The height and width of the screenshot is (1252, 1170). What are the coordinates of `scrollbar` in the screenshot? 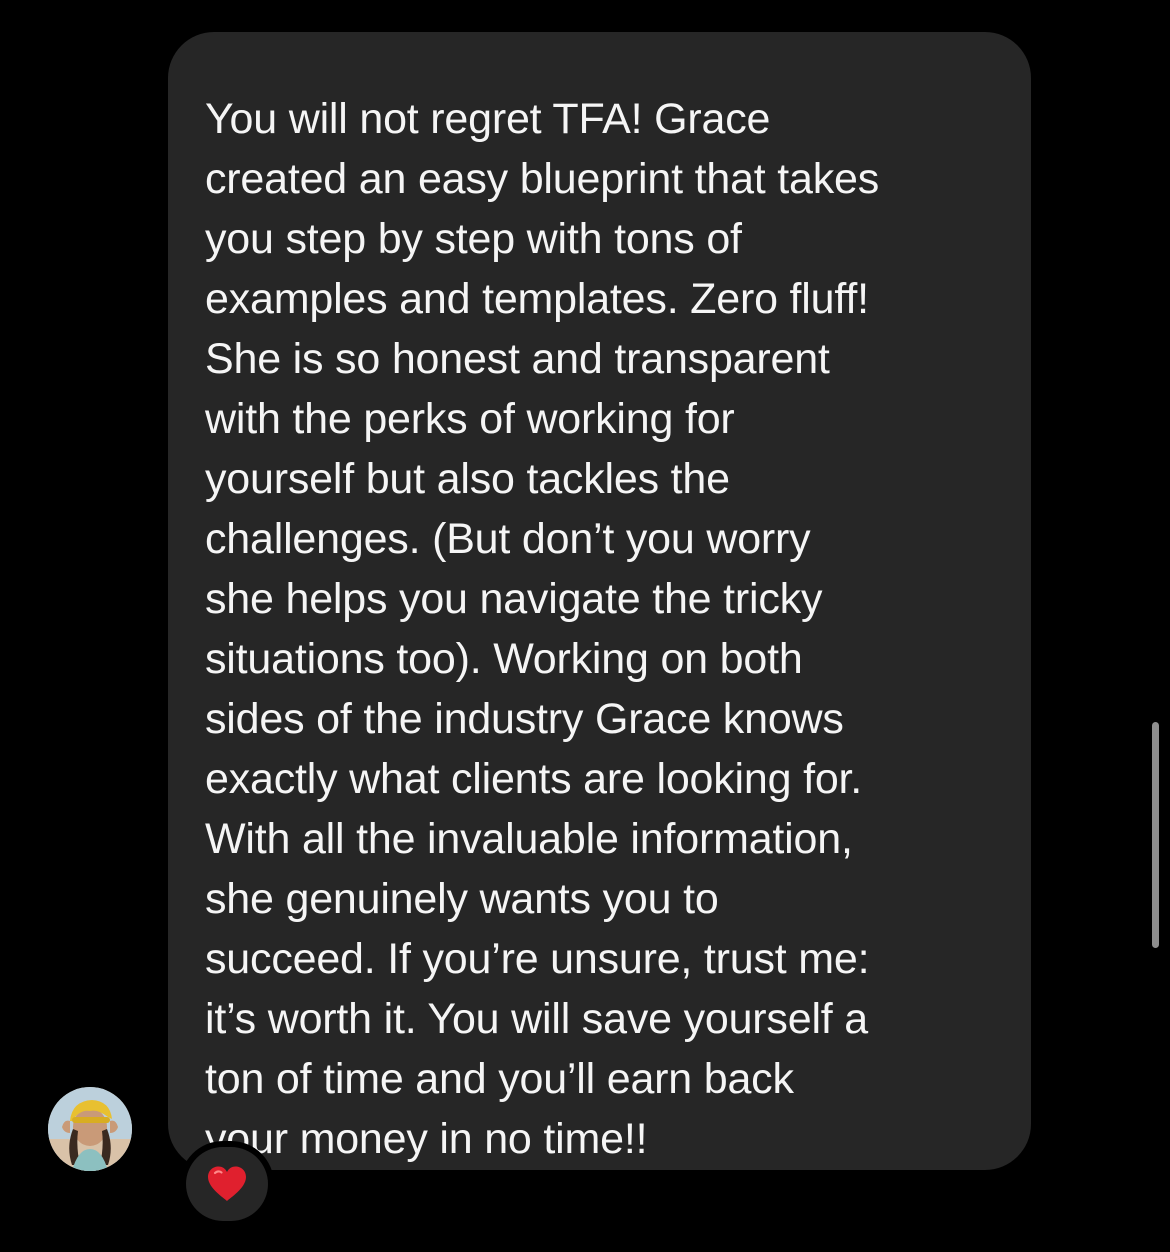 It's located at (1155, 835).